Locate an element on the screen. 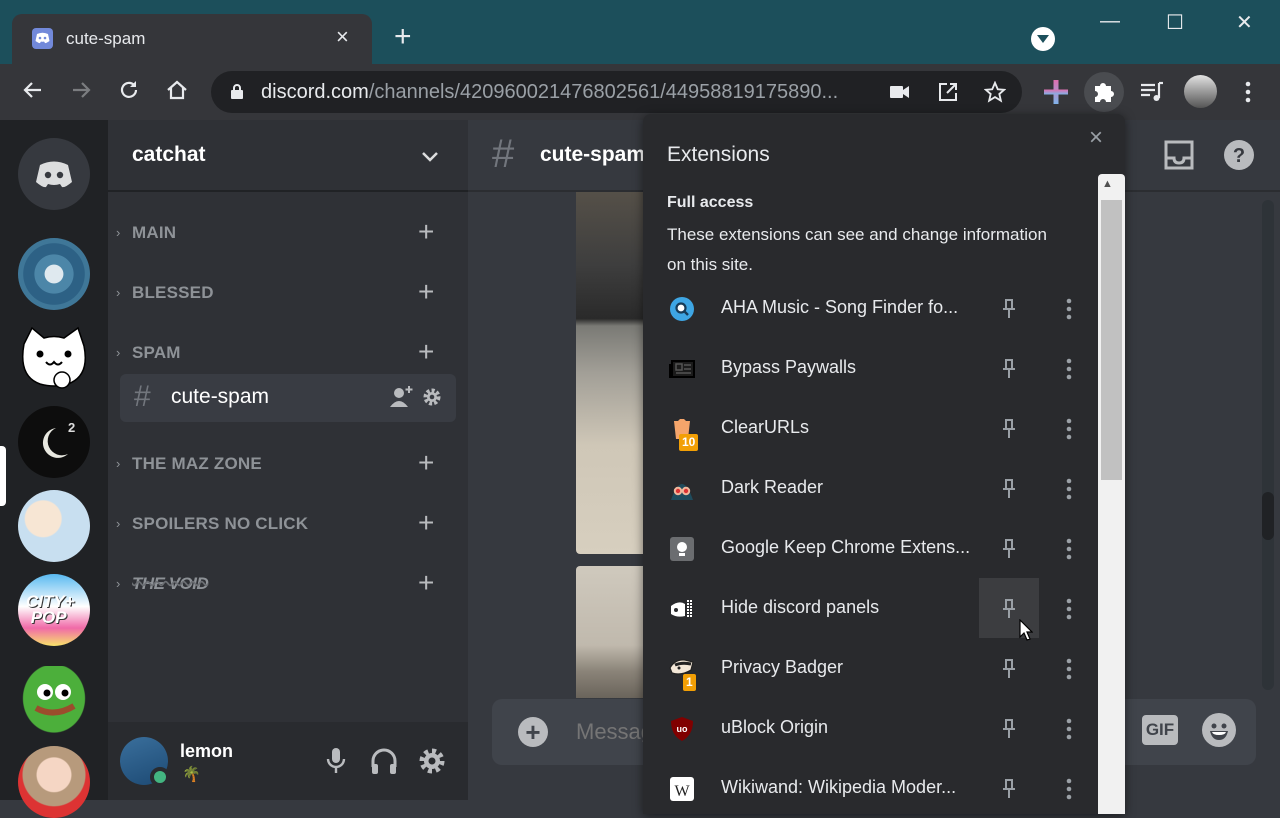 Image resolution: width=1280 pixels, height=818 pixels. tab-close-button: × is located at coordinates (342, 37).